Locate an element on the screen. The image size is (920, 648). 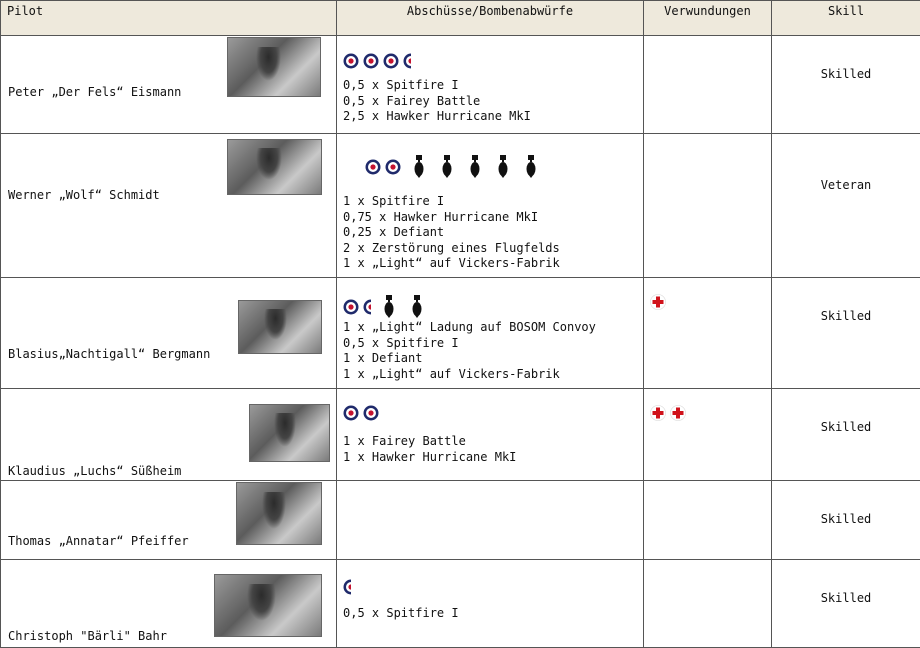
kills-cell: 0,5 x Spitfire I is located at coordinates (490, 604).